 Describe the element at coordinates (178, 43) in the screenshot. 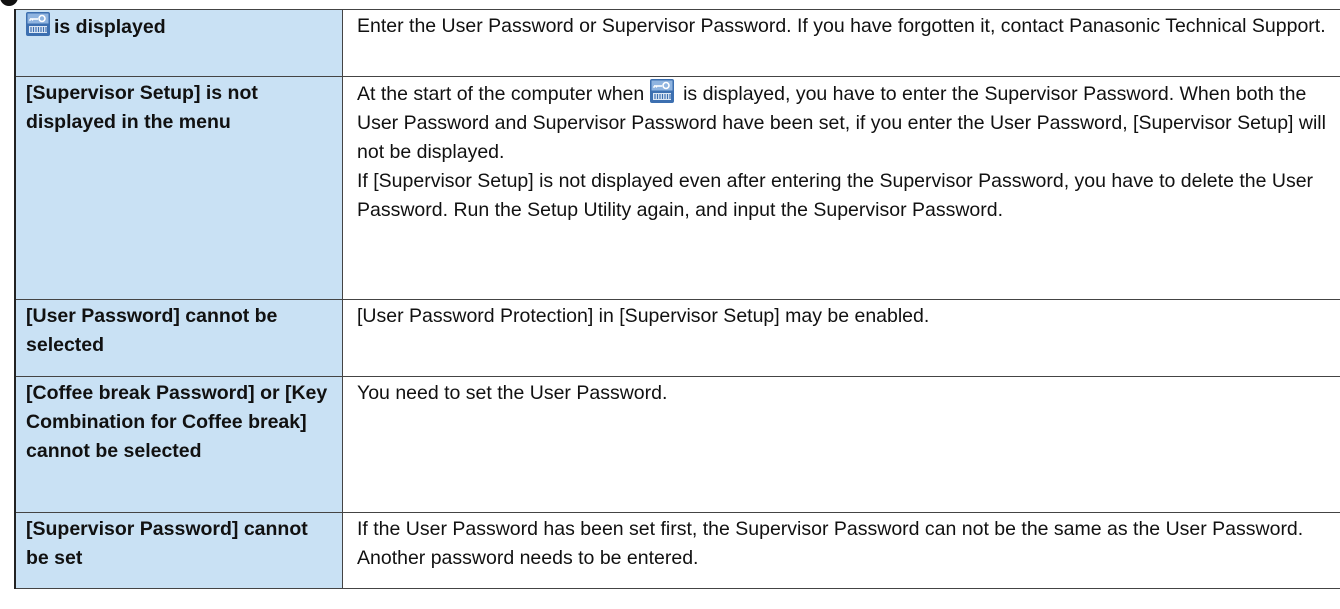

I see `problem-cell: is displayed` at that location.